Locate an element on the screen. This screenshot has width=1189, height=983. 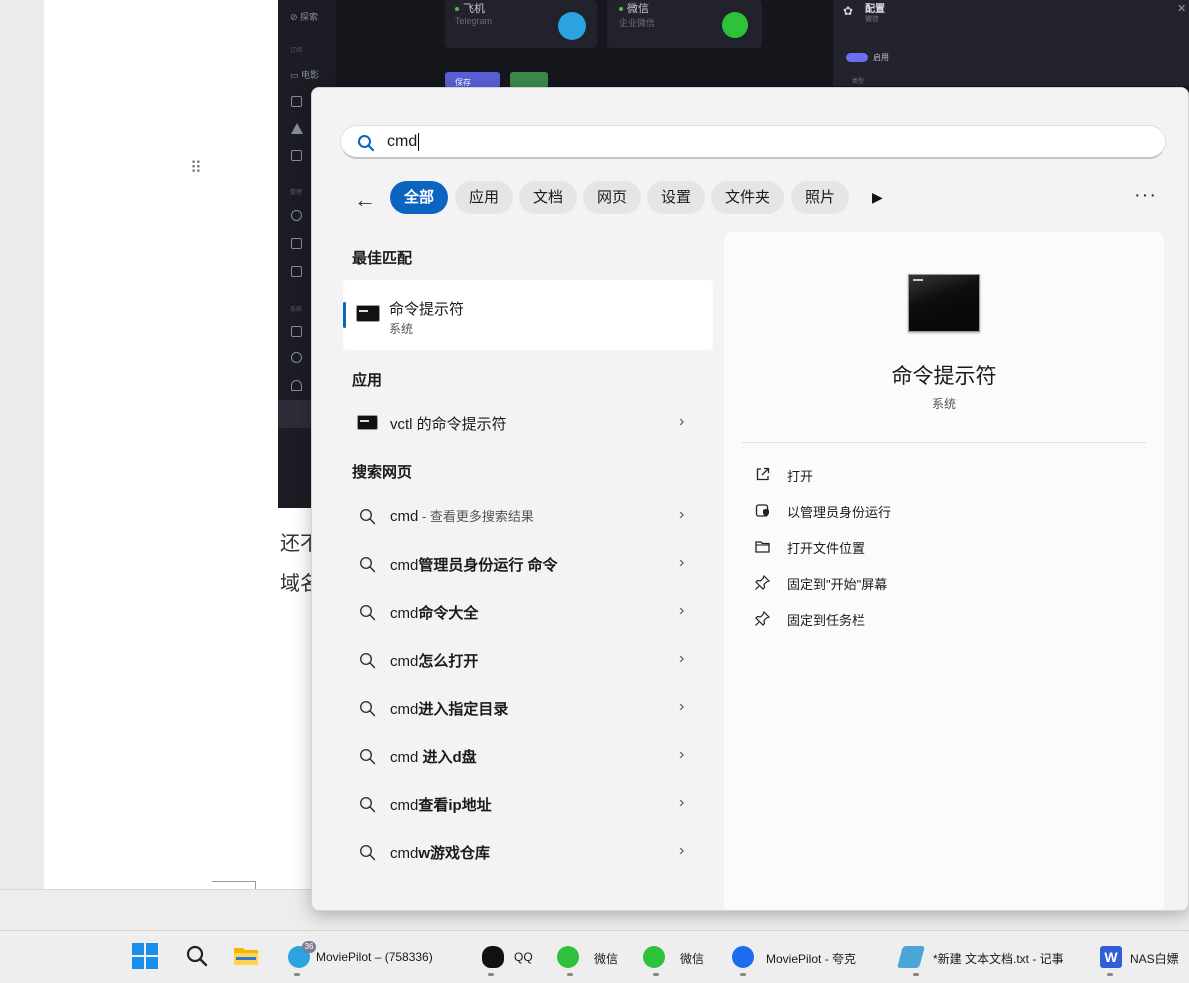
notepad-icon is located at coordinates (911, 957).